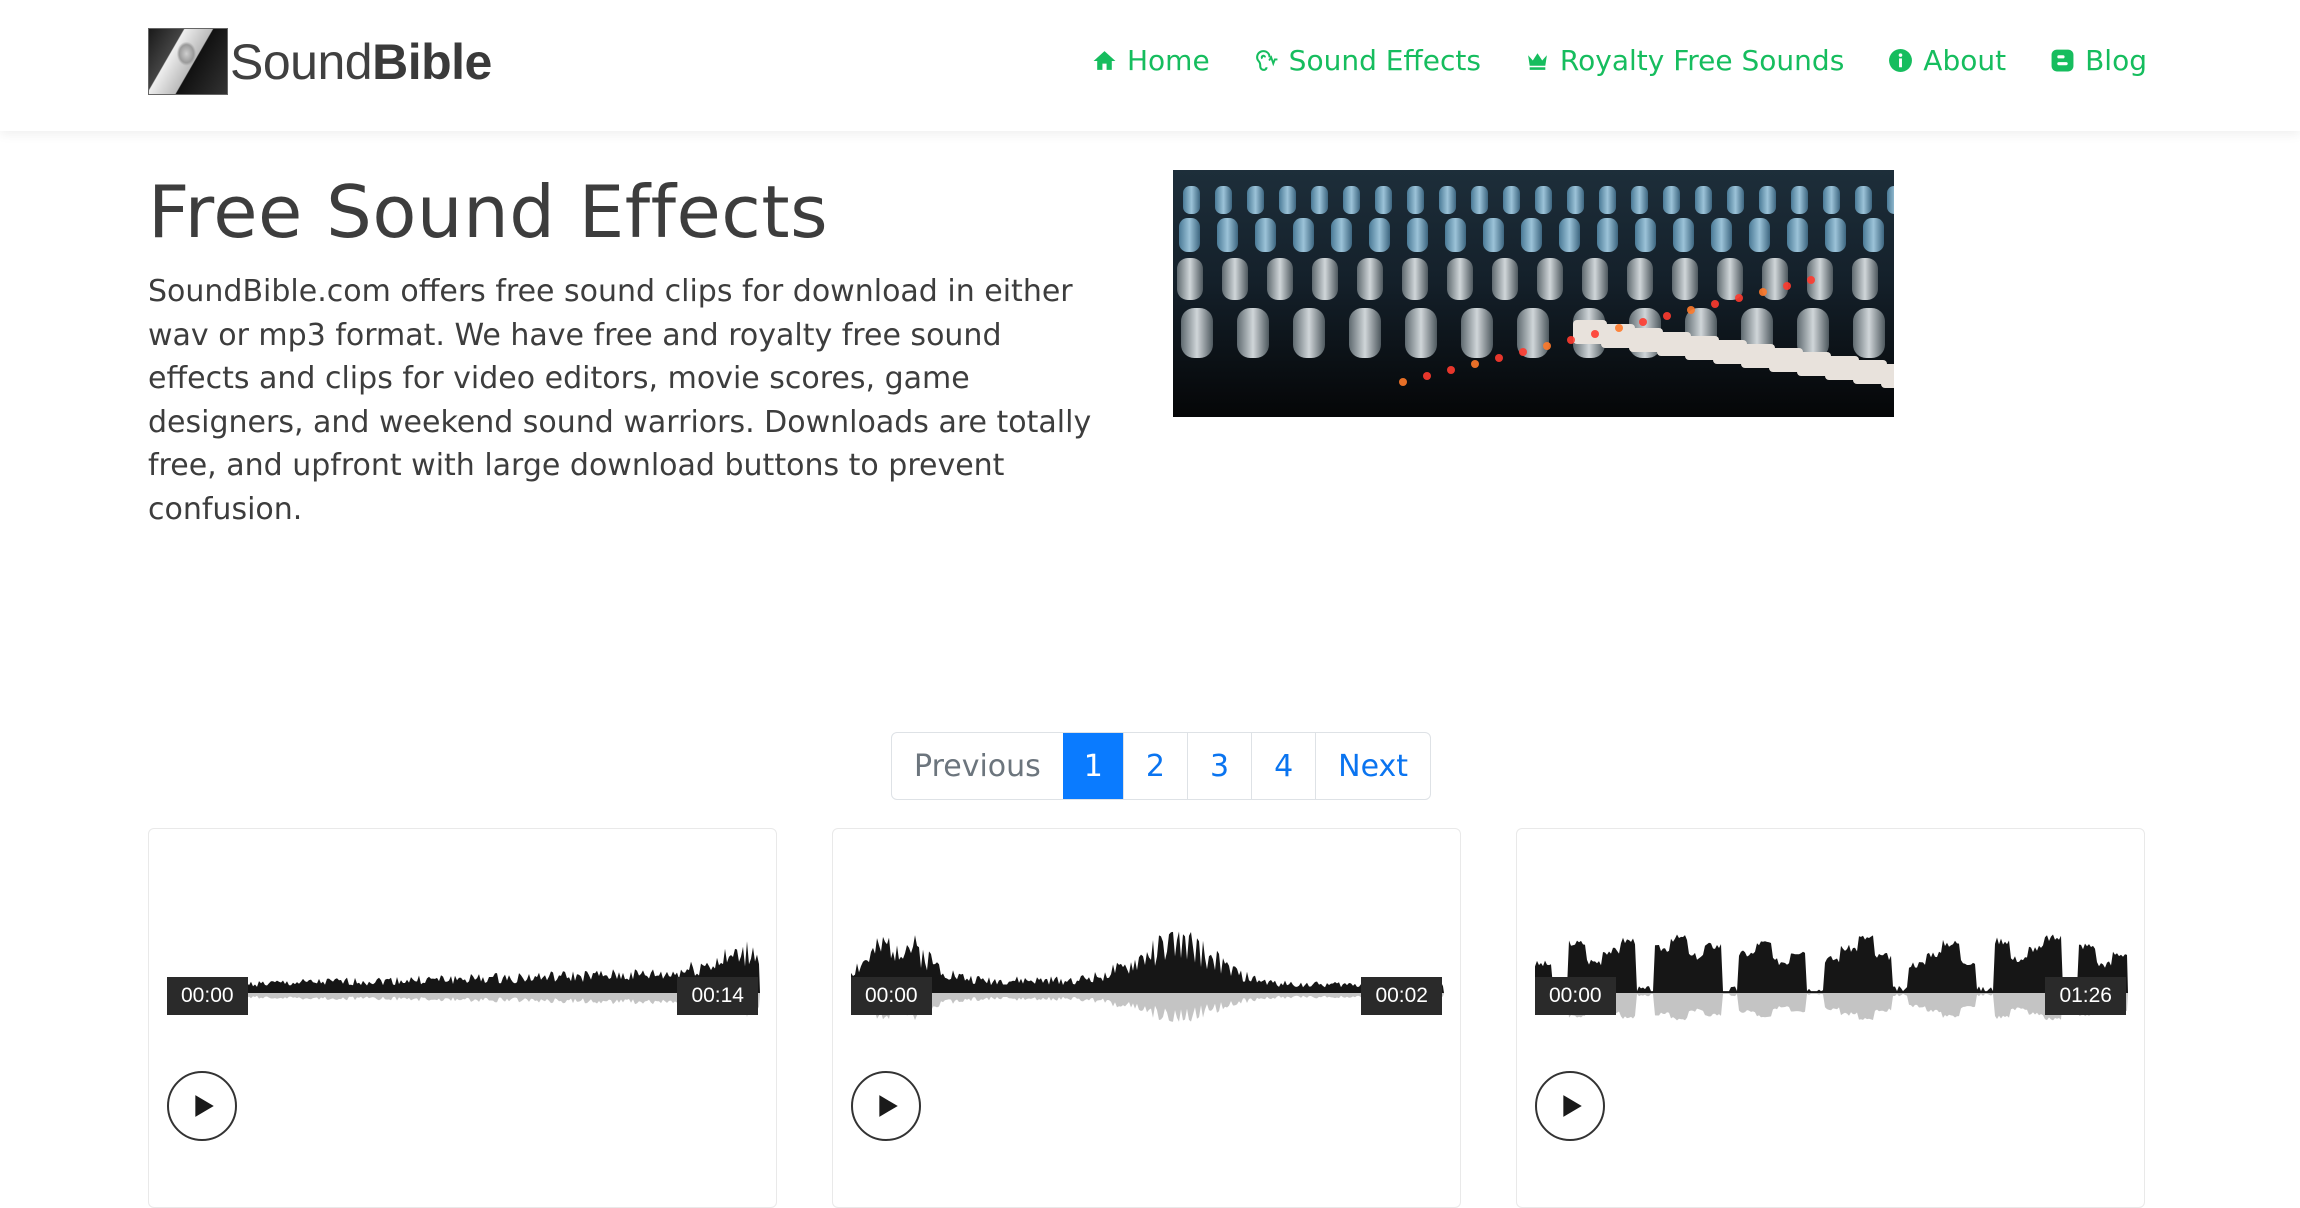  What do you see at coordinates (1092, 766) in the screenshot?
I see `pagination-page-1: 1` at bounding box center [1092, 766].